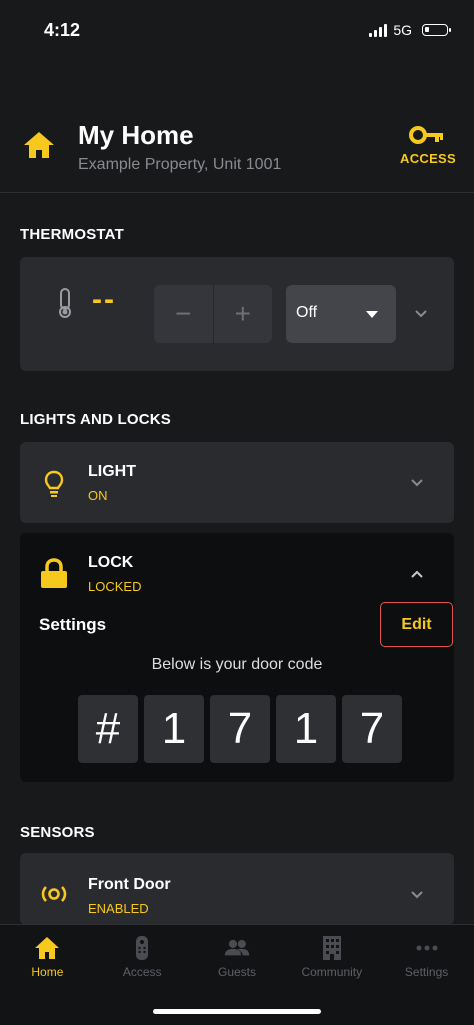 Image resolution: width=474 pixels, height=1025 pixels. I want to click on battery-icon, so click(436, 30).